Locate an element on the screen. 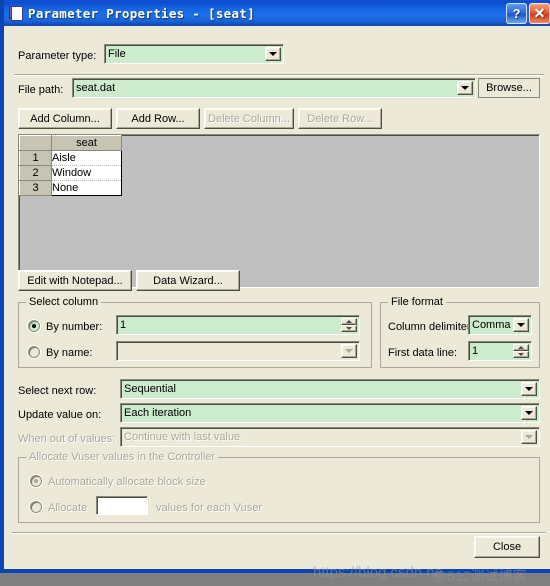  grid-cell: None is located at coordinates (86, 188).